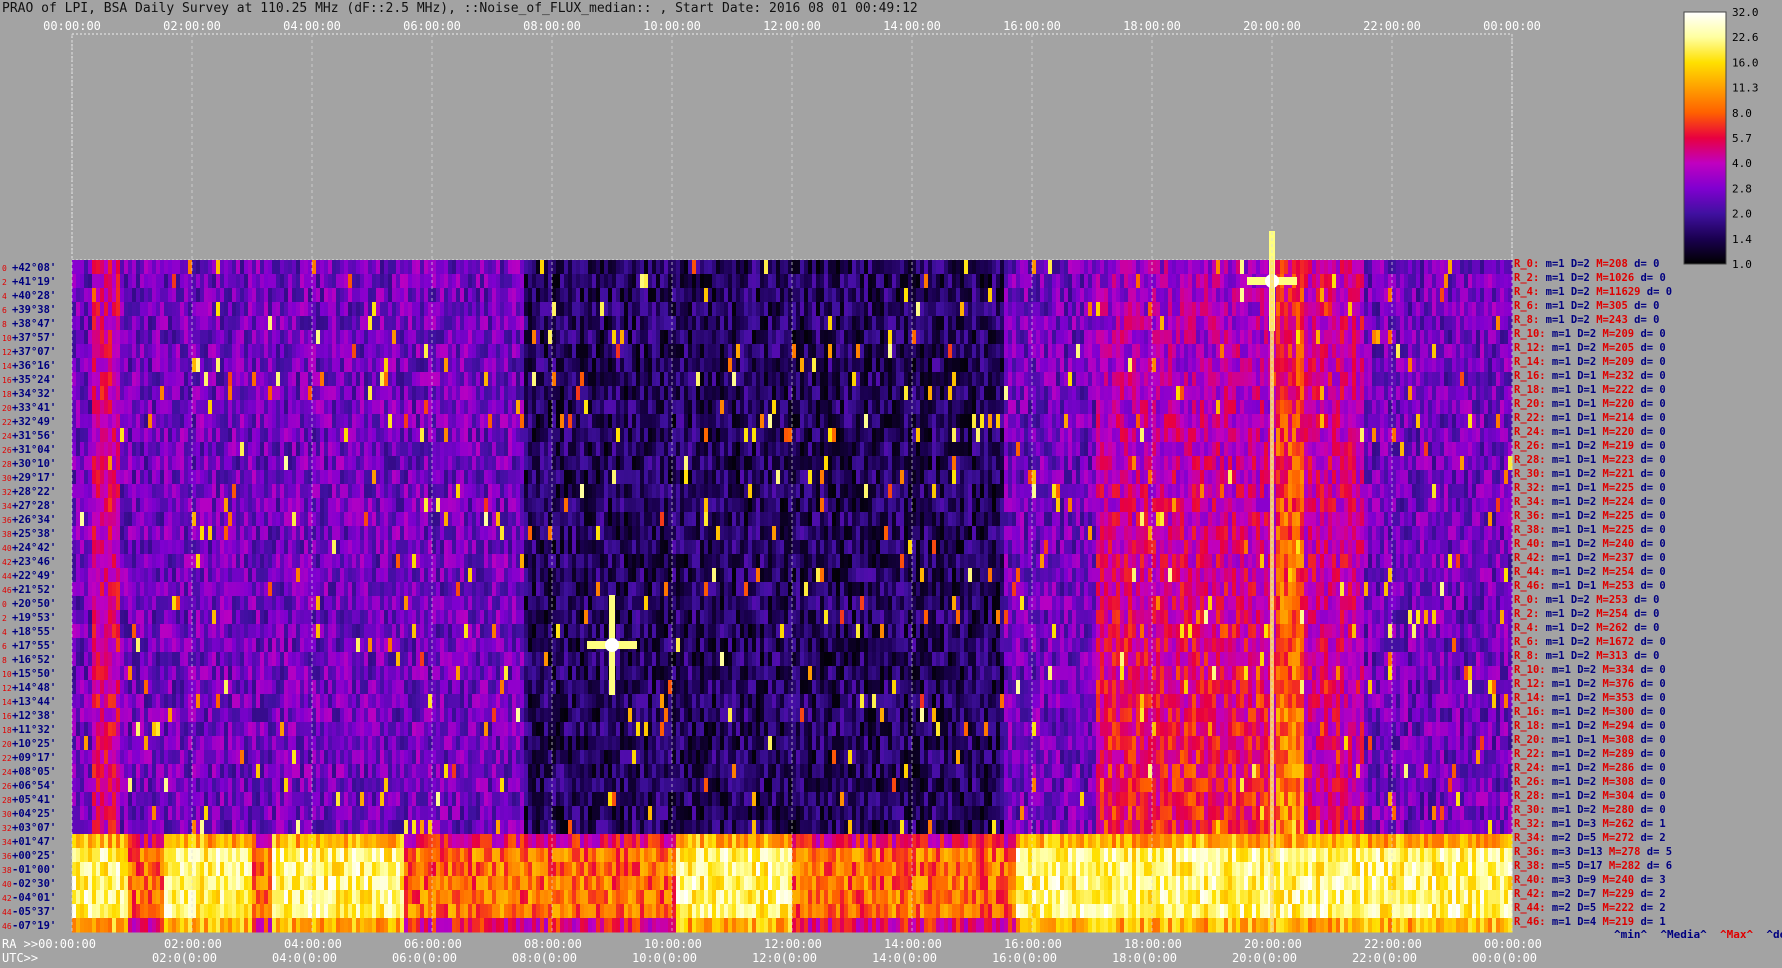 This screenshot has width=1782, height=968. I want to click on row-index: 46, so click(7, 590).